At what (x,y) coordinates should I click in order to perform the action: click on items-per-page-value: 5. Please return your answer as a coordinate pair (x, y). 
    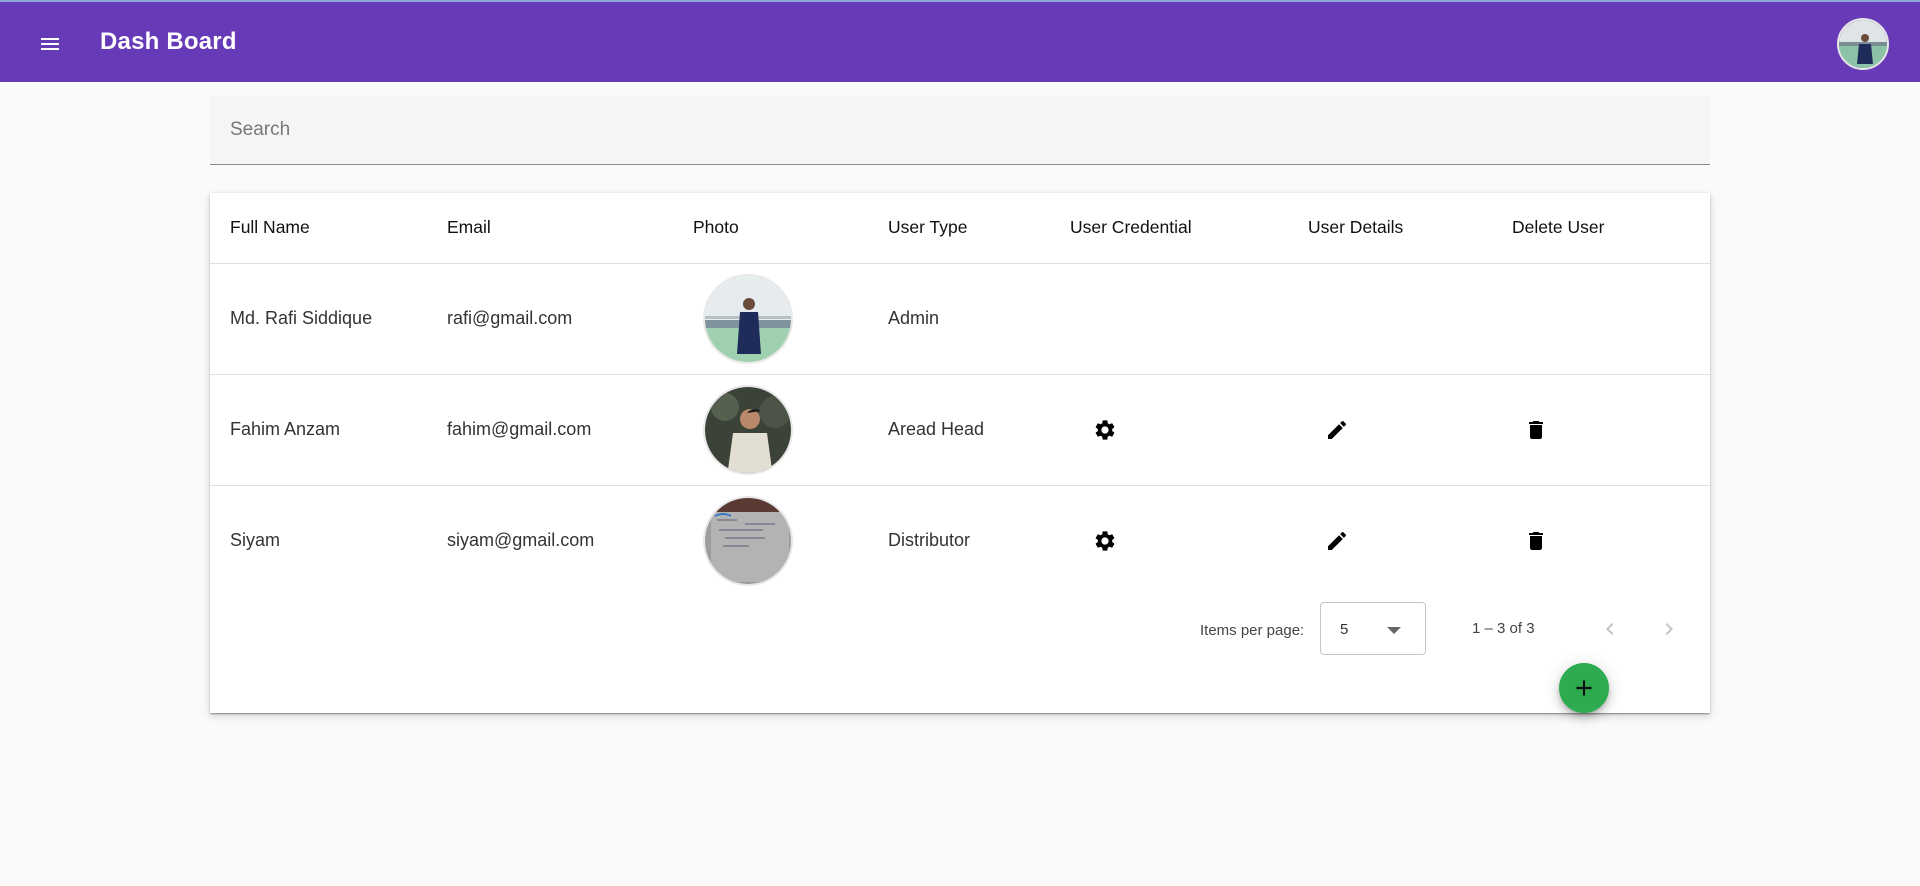
    Looking at the image, I should click on (1344, 629).